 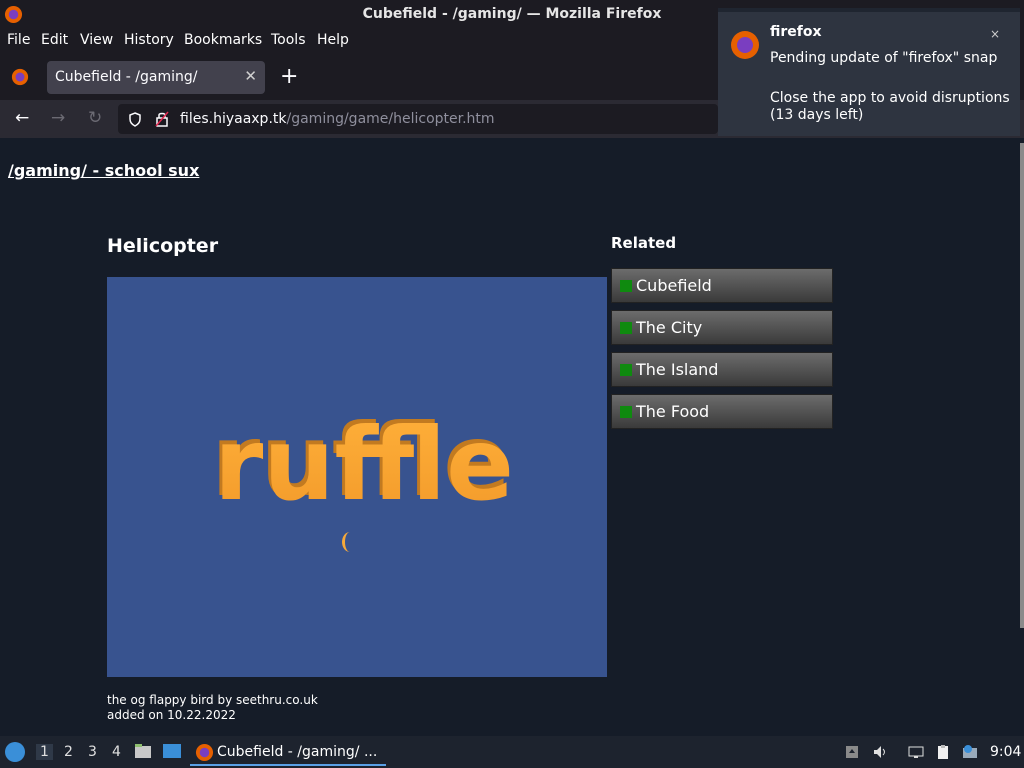 What do you see at coordinates (44, 752) in the screenshot?
I see `workspace-1: 1` at bounding box center [44, 752].